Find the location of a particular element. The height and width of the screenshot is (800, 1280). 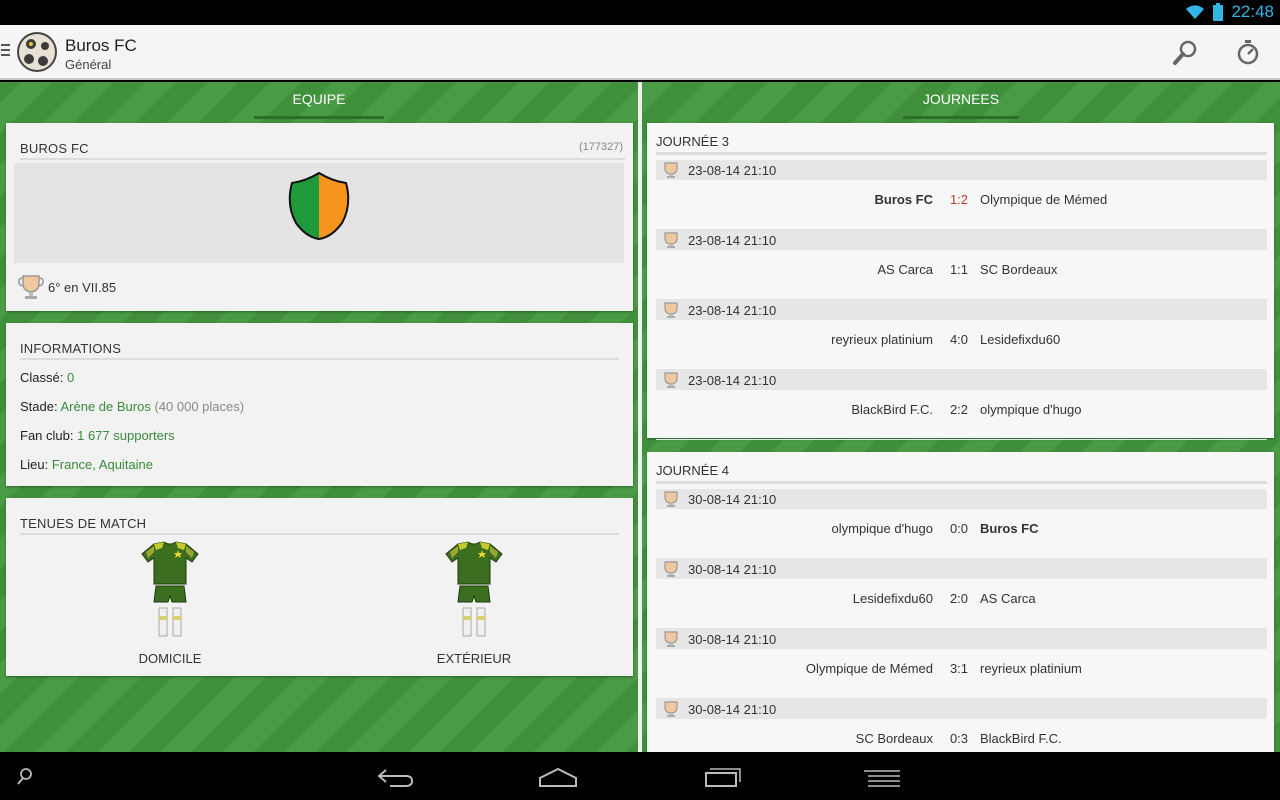

away-team: Lesidefixdu60 is located at coordinates (1020, 339).